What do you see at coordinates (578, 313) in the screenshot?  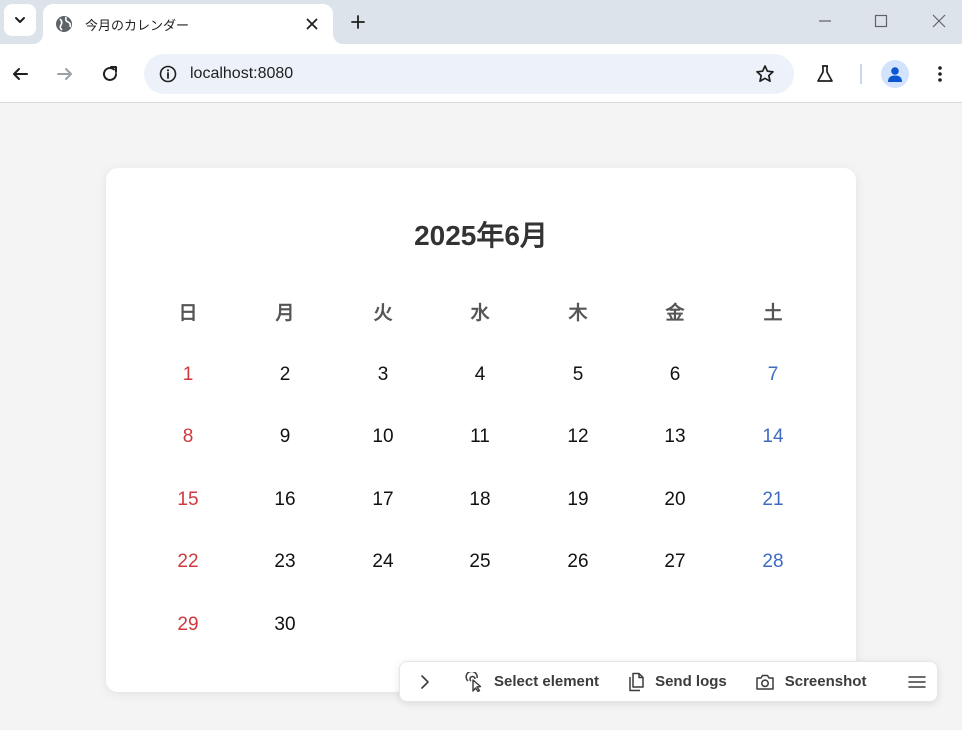 I see `weekday-label: 木` at bounding box center [578, 313].